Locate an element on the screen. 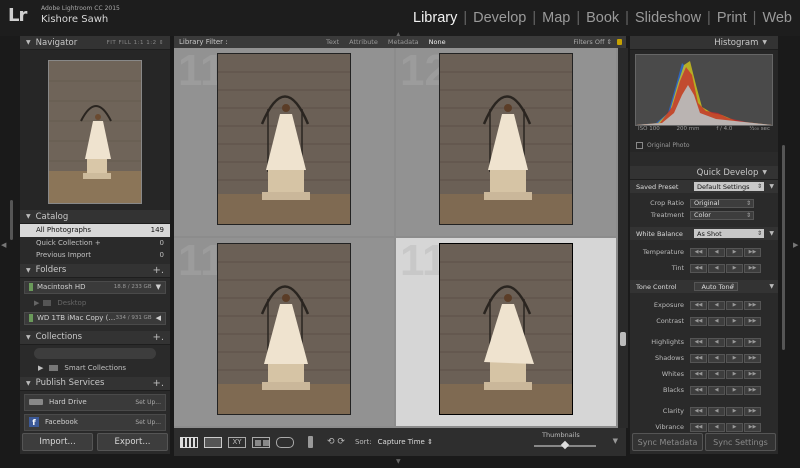 The height and width of the screenshot is (468, 800). folder-drive-macintosh-hd: Macintosh HD 18.8 / 233 GB ▼ is located at coordinates (95, 287).